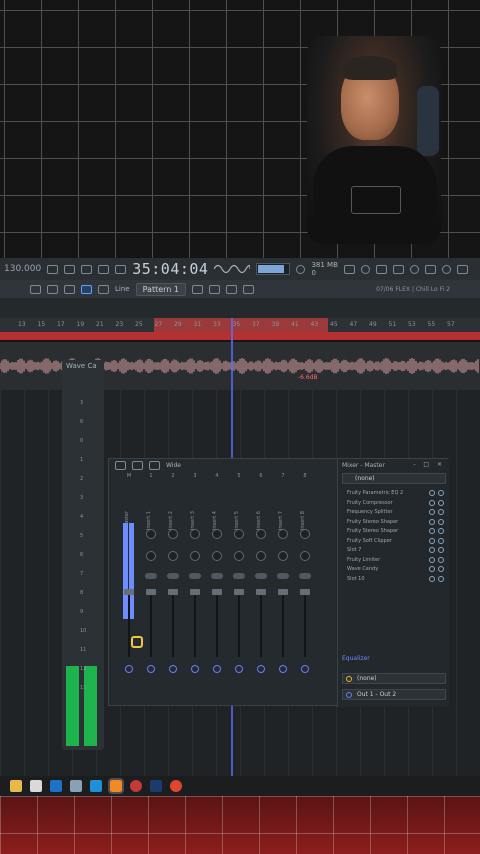 This screenshot has height=854, width=480. What do you see at coordinates (239, 588) in the screenshot?
I see `mixer-strip-insert: 5 Insert 5` at bounding box center [239, 588].